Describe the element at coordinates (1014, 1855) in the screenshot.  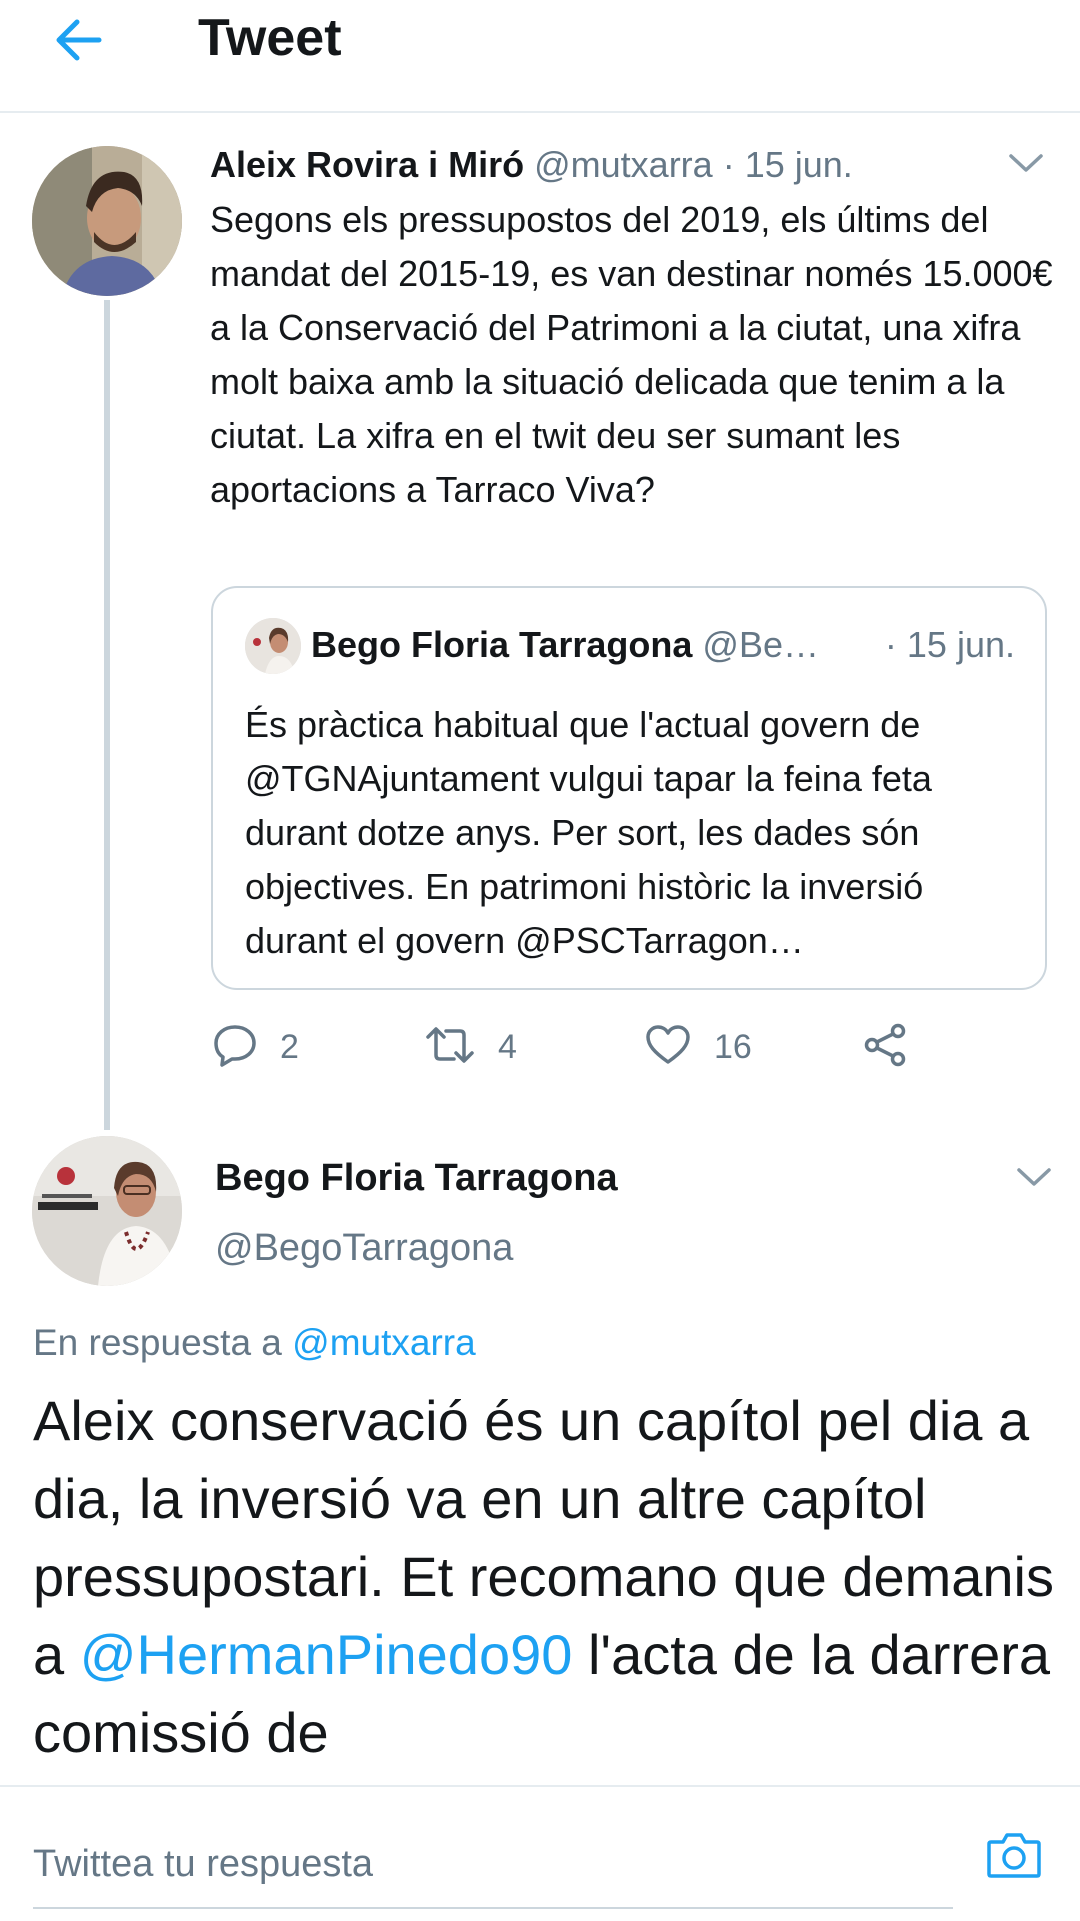
I see `camera-icon` at that location.